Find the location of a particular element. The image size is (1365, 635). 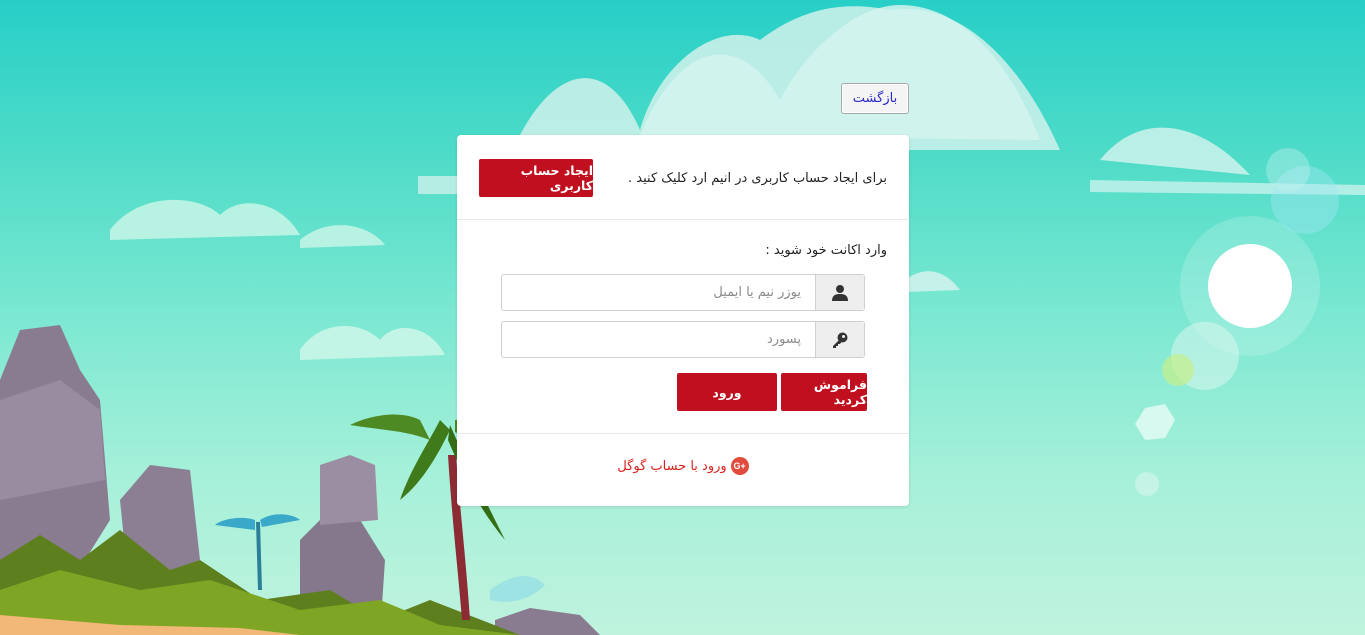

create-account-button: ایجاد حساب کاربری is located at coordinates (536, 178).